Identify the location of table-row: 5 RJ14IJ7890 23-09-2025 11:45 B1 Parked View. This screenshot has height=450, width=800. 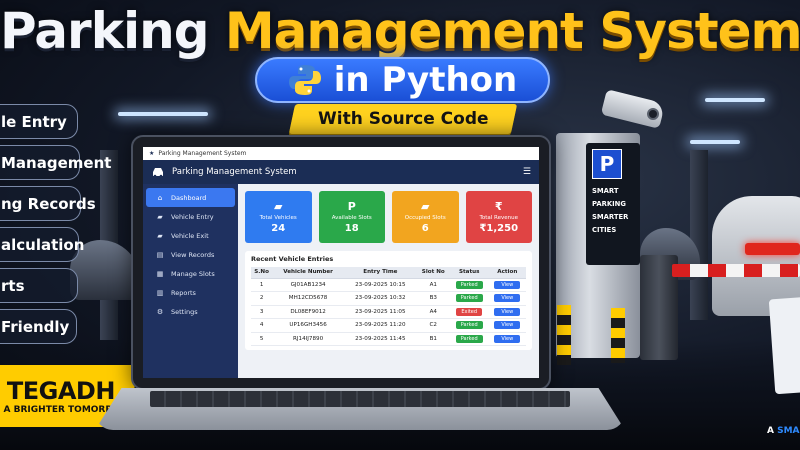
(388, 339).